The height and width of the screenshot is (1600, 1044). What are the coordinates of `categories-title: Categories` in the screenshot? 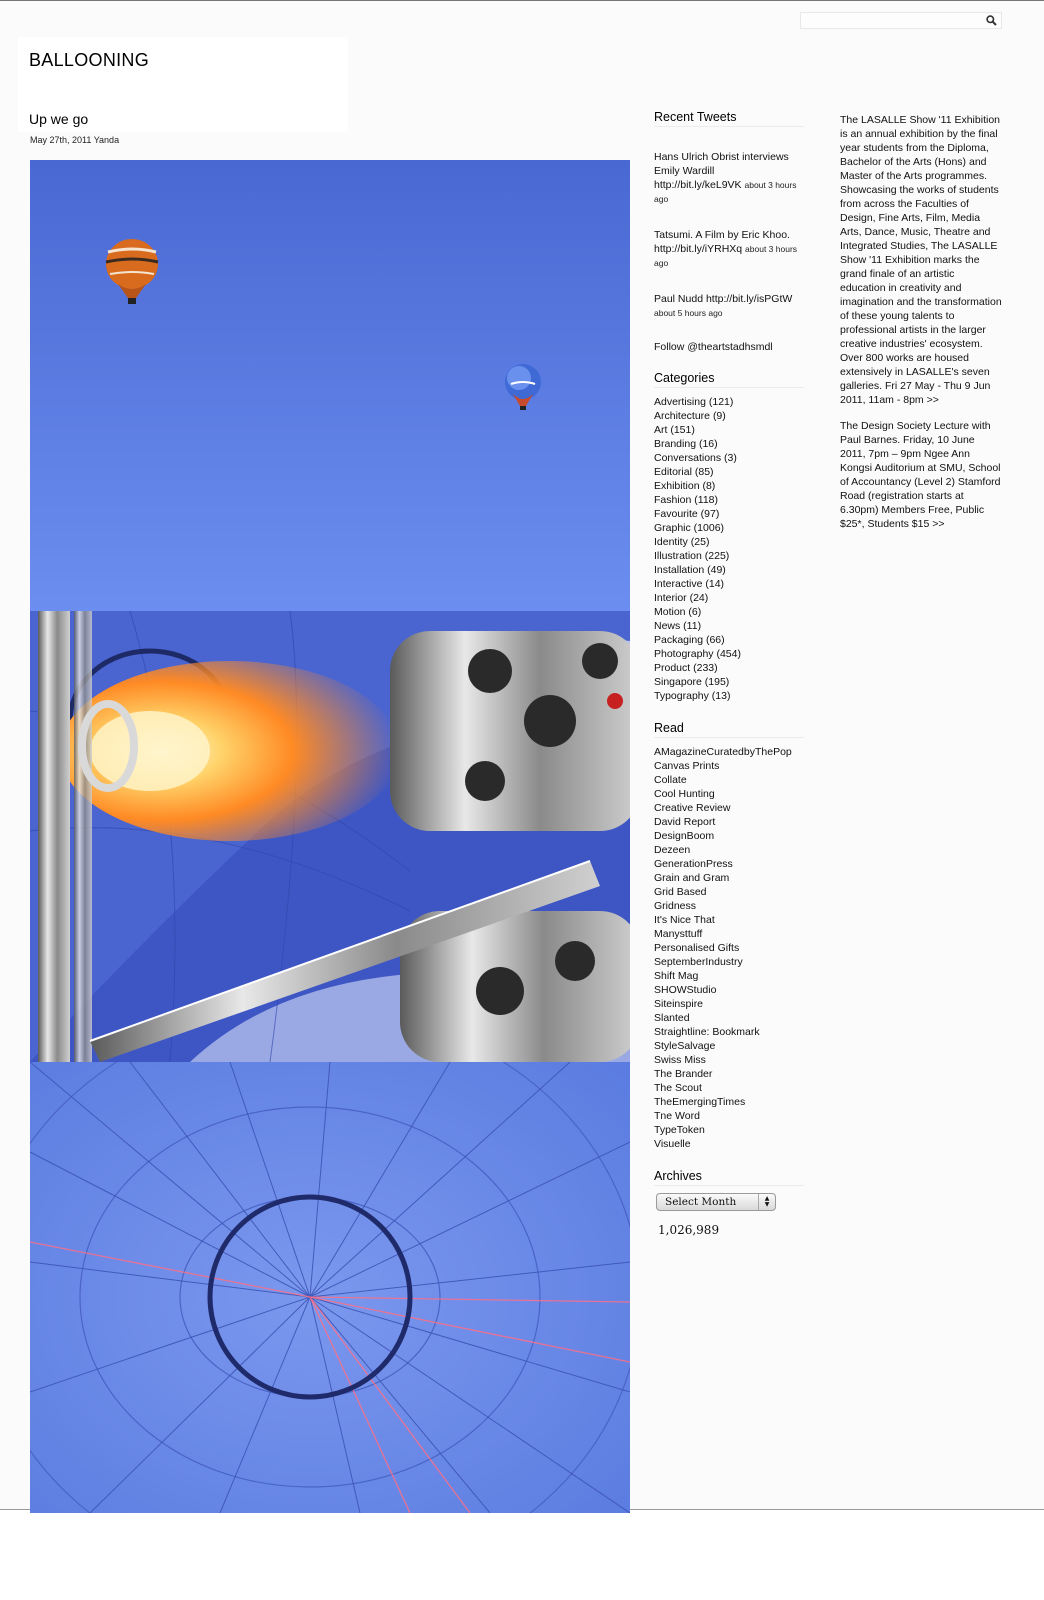 It's located at (729, 379).